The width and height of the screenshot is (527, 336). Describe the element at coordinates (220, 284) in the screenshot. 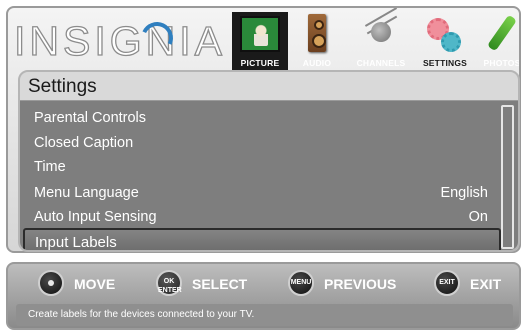

I see `hint-select-label: SELECT` at that location.